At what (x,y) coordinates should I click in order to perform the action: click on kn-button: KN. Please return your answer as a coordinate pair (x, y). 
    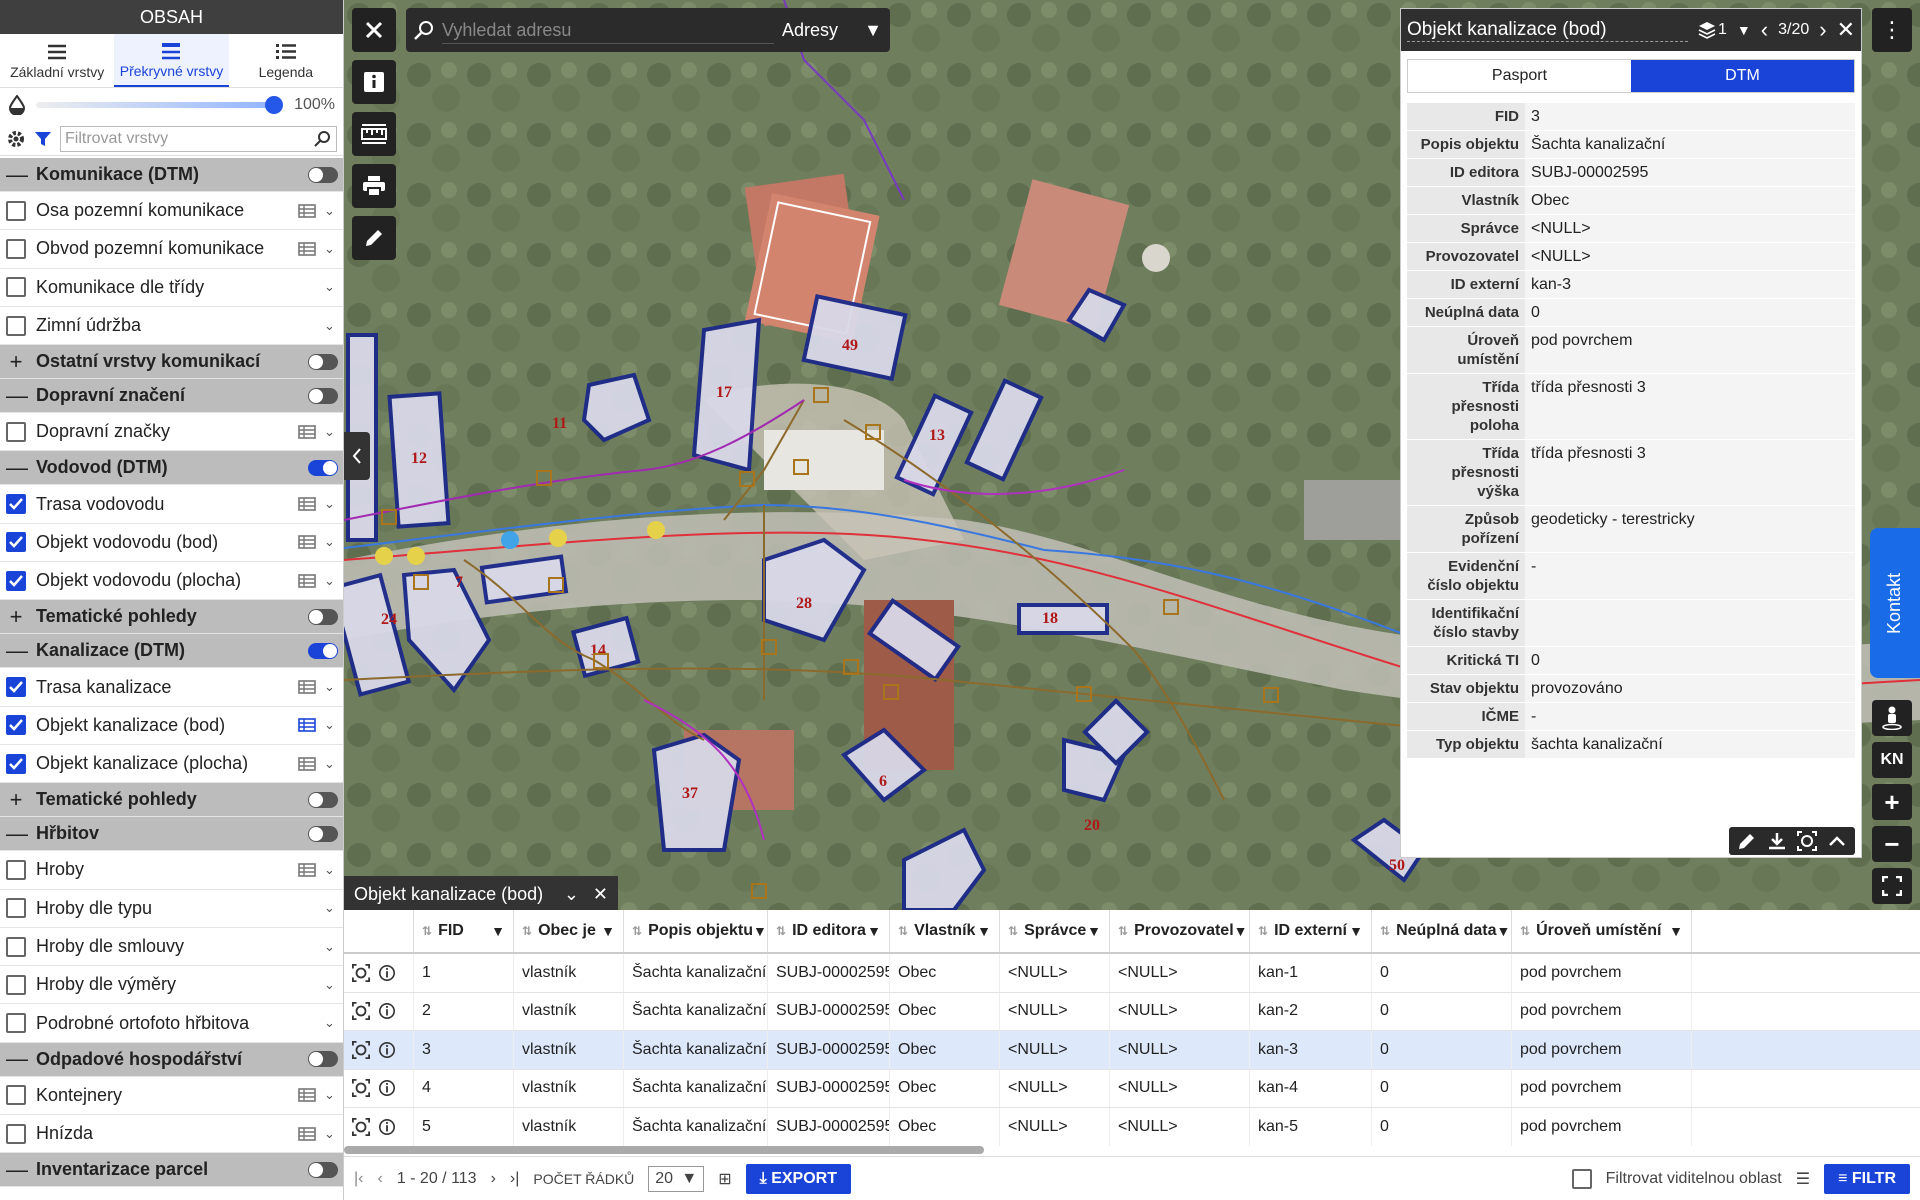
    Looking at the image, I should click on (1892, 760).